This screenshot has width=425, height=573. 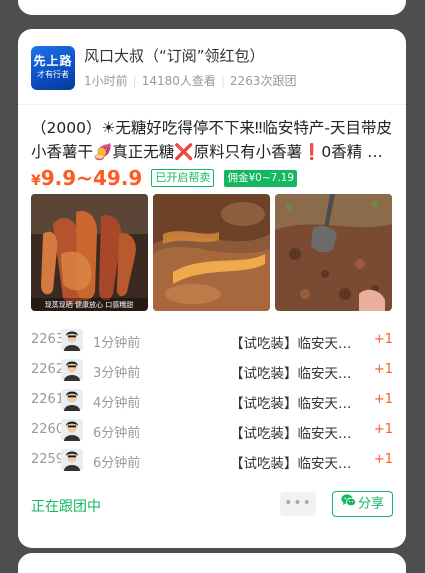 What do you see at coordinates (36, 181) in the screenshot?
I see `price-currency: ¥` at bounding box center [36, 181].